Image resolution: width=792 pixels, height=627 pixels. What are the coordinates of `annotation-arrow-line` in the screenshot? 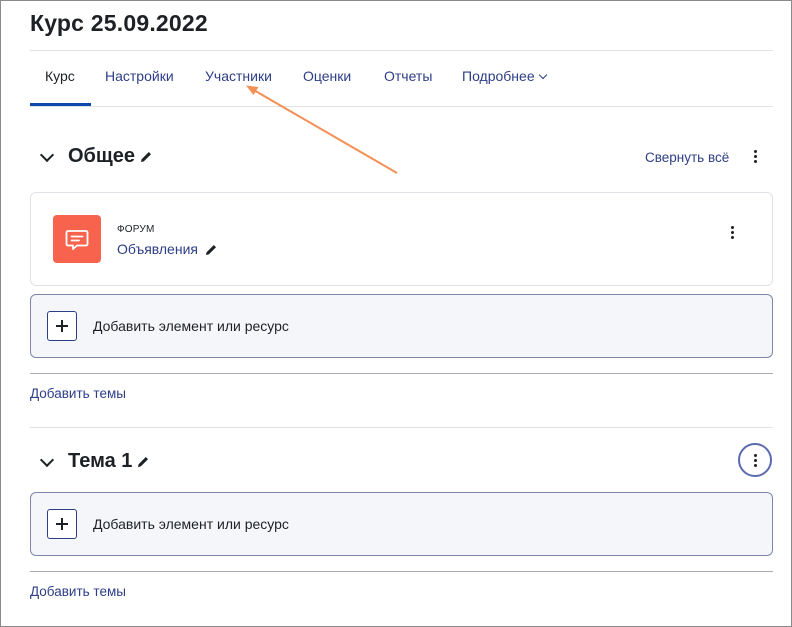 It's located at (324, 131).